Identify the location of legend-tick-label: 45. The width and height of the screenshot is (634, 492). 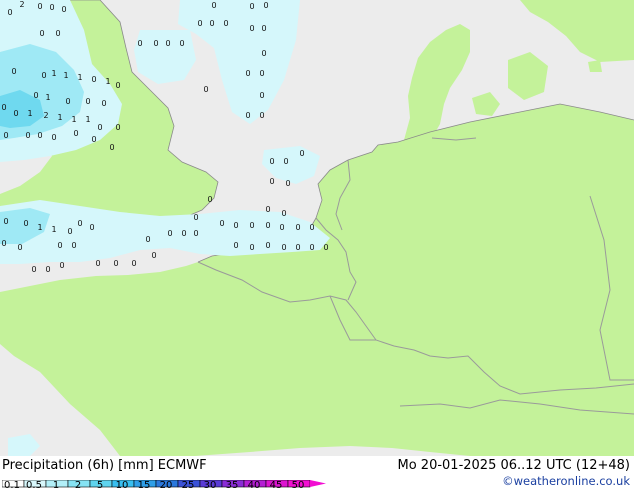
(276, 485).